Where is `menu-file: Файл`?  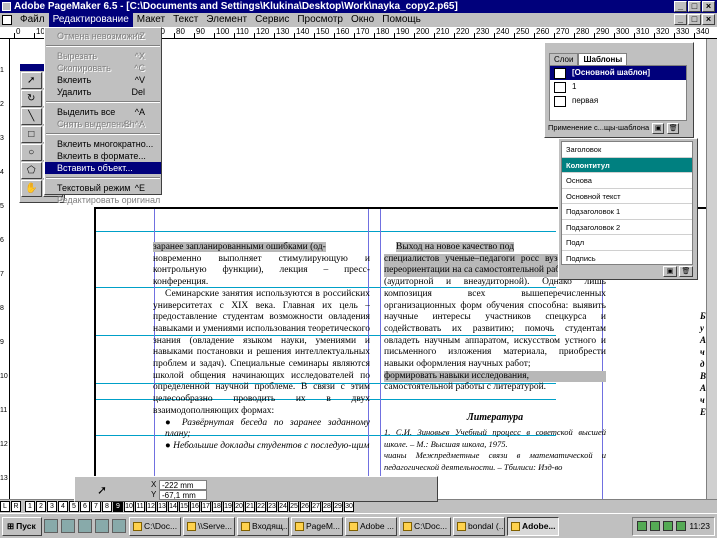
menu-file: Файл is located at coordinates (32, 20).